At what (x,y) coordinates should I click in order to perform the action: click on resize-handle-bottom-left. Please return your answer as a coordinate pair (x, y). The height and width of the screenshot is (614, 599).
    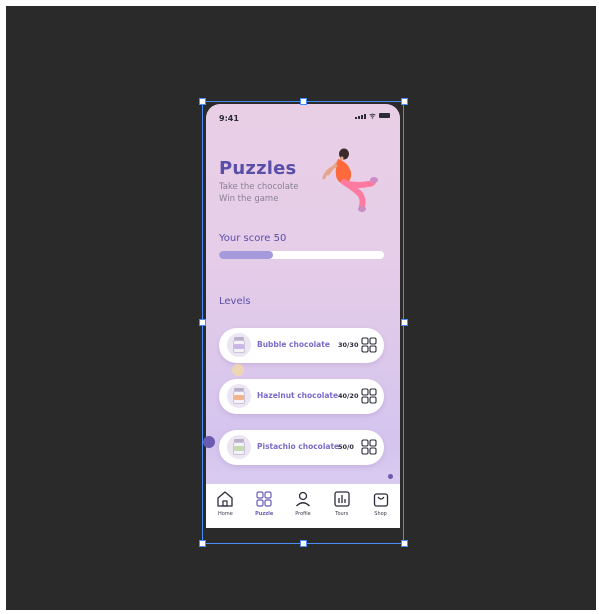
    Looking at the image, I should click on (202, 543).